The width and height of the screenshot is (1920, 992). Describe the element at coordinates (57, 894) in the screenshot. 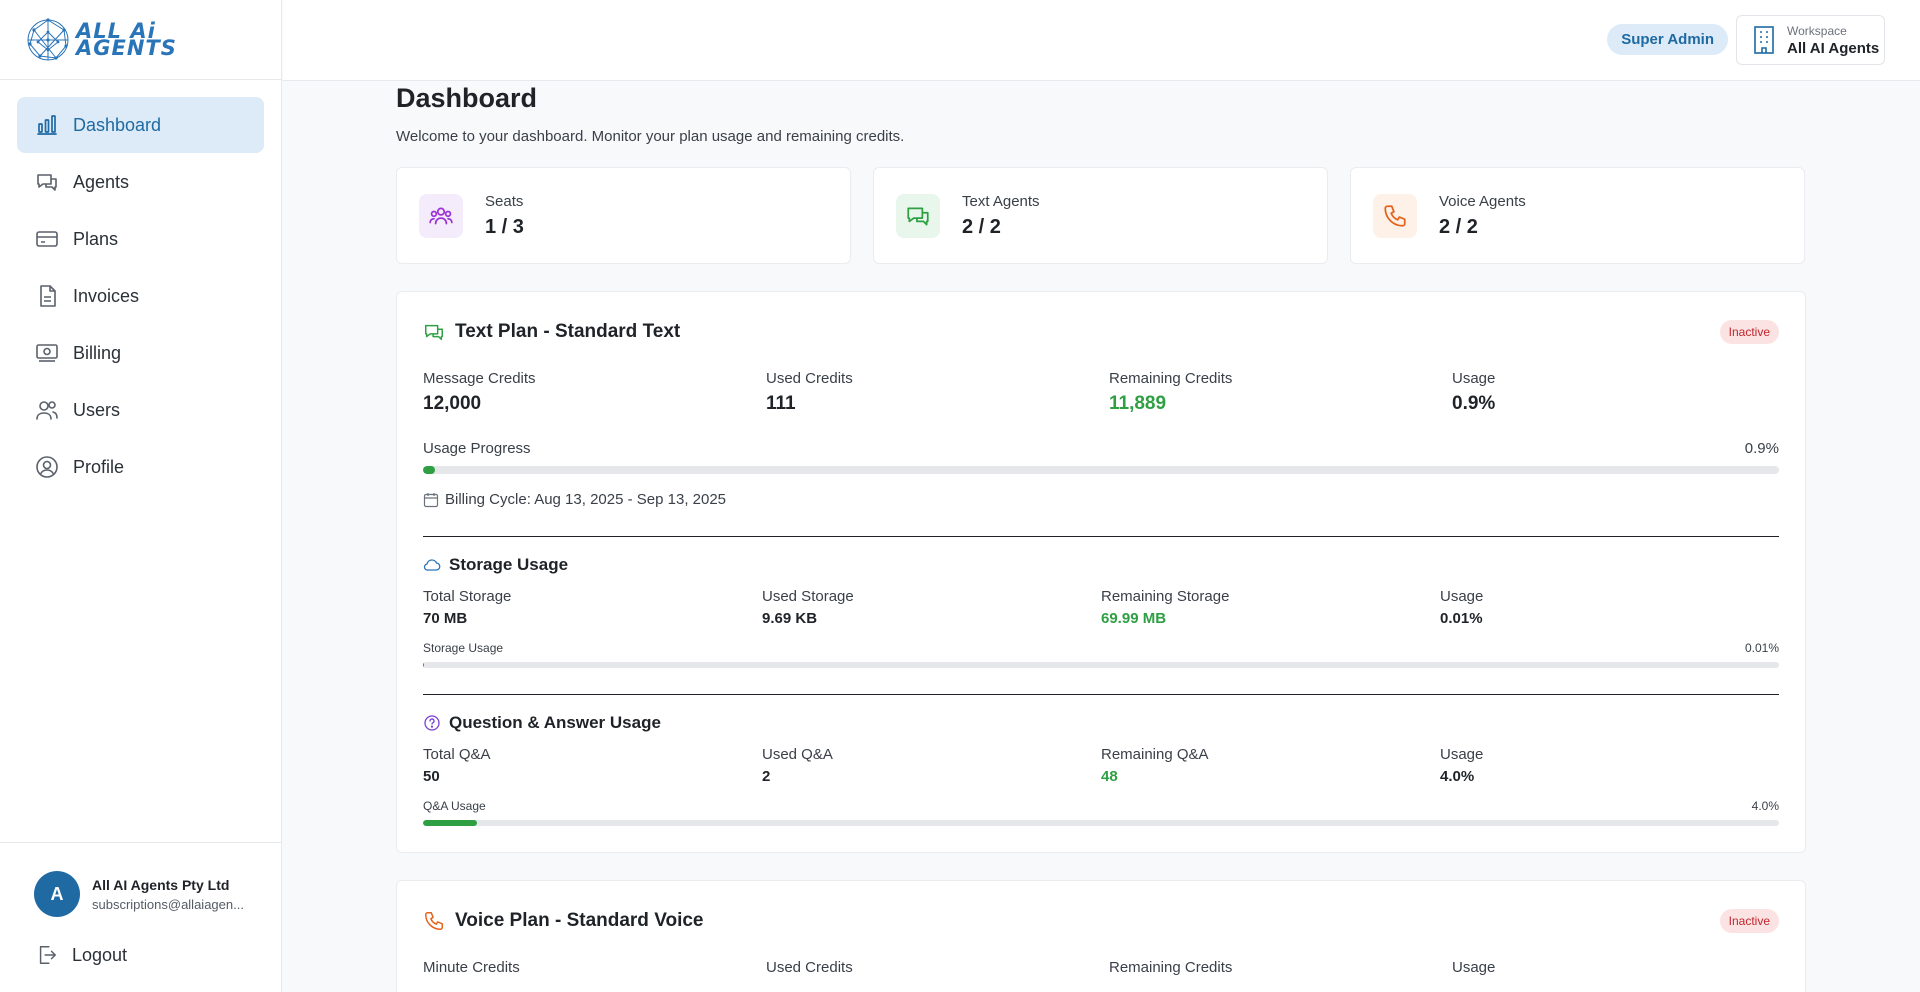

I see `avatar: A` at that location.